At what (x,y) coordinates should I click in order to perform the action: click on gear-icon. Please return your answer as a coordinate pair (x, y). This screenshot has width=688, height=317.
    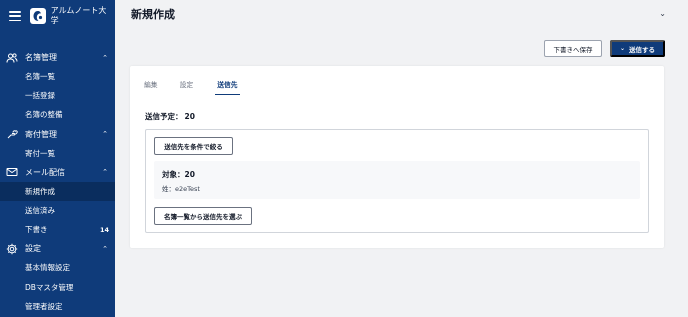
    Looking at the image, I should click on (12, 249).